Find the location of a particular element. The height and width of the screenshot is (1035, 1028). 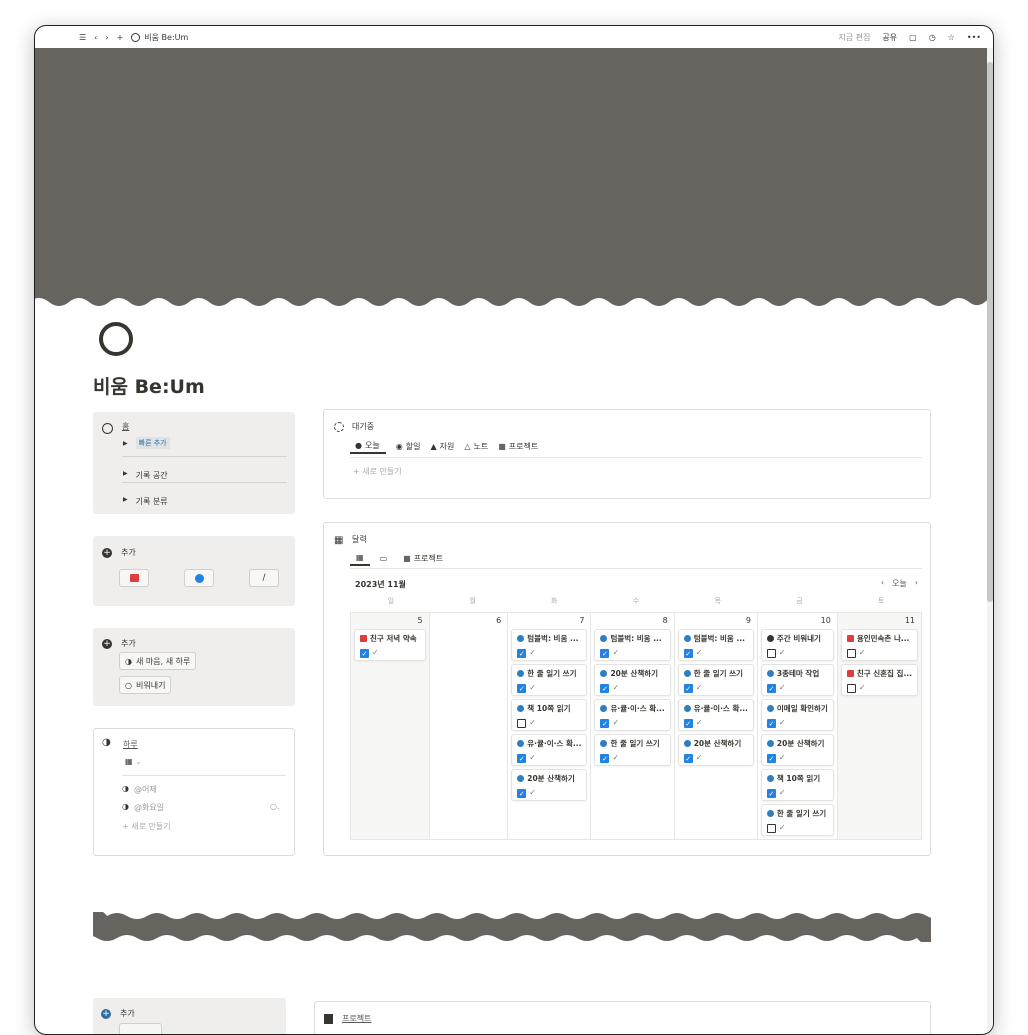

calendar-card: 주간 비워내기 ✓ is located at coordinates (797, 645).